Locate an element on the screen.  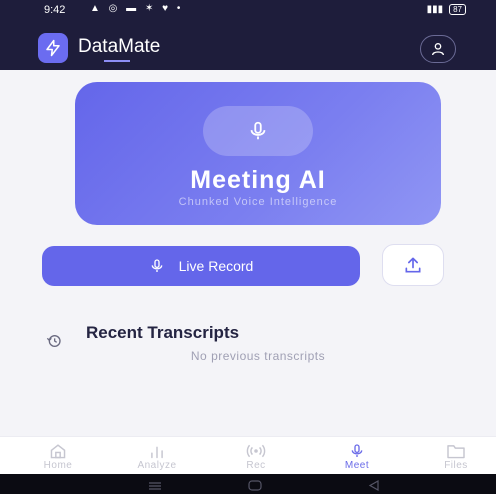
home-icon is located at coordinates (58, 451).